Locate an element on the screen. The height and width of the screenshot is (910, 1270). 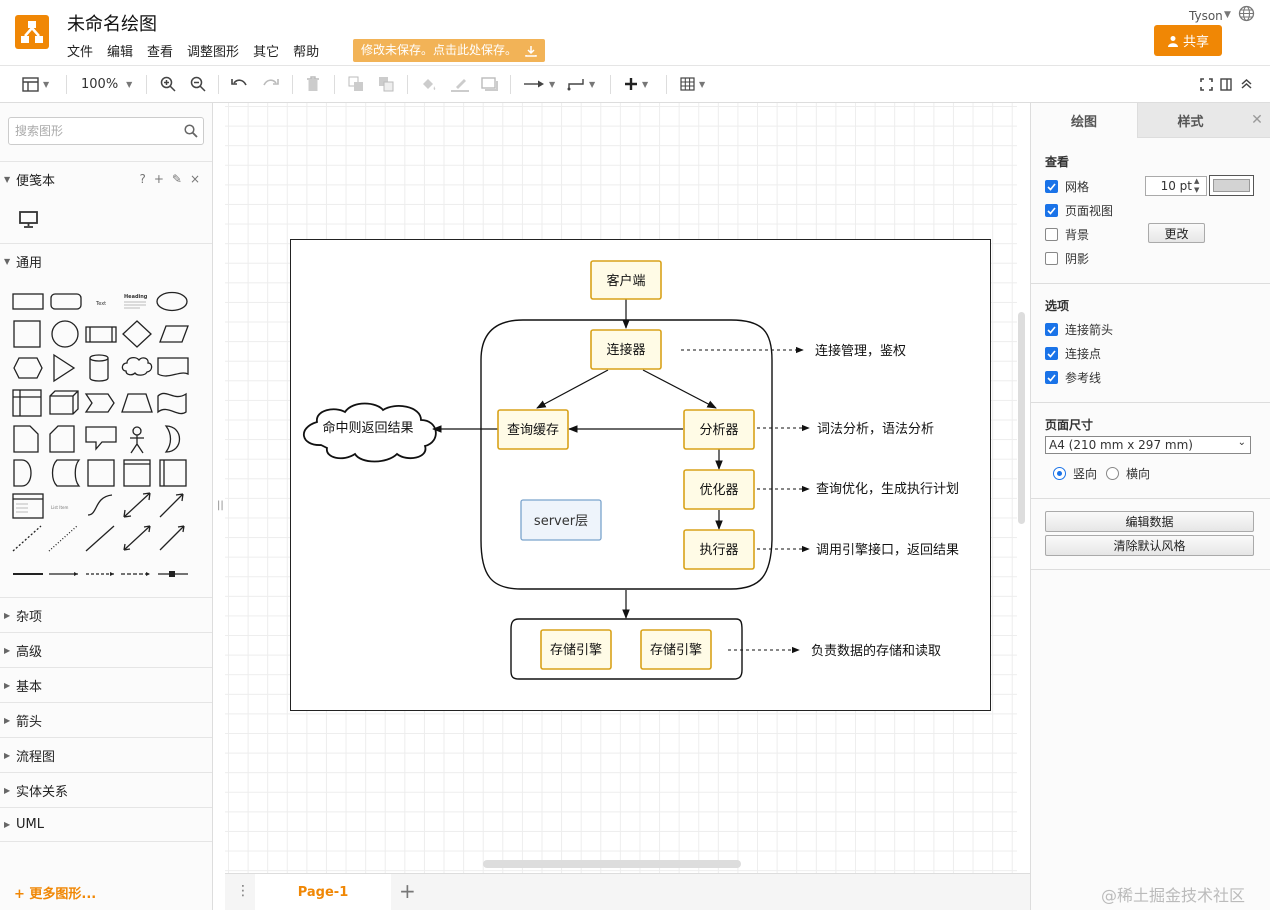
sidebar-splitter: || is located at coordinates (220, 505).